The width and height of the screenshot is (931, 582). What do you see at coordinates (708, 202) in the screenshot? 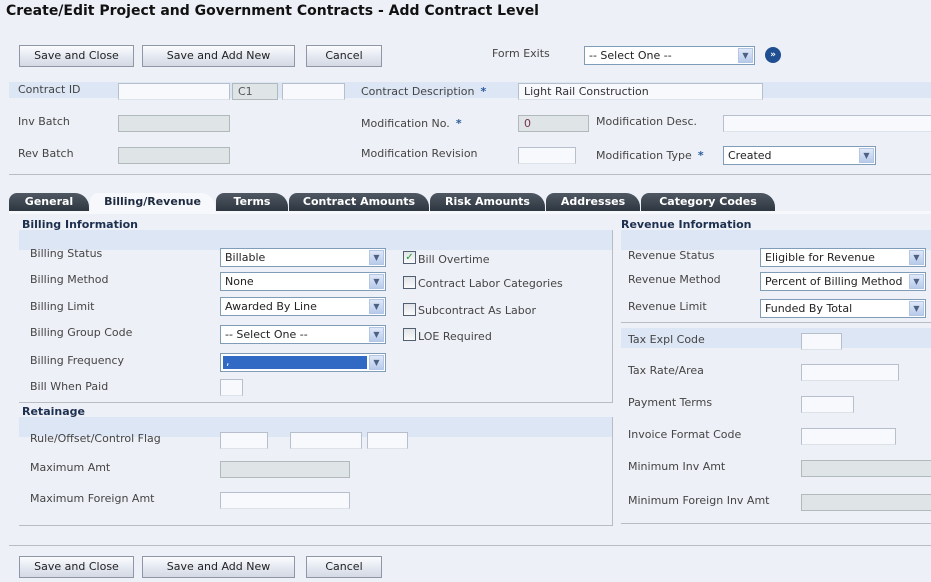
I see `tab-category-codes: Category Codes` at bounding box center [708, 202].